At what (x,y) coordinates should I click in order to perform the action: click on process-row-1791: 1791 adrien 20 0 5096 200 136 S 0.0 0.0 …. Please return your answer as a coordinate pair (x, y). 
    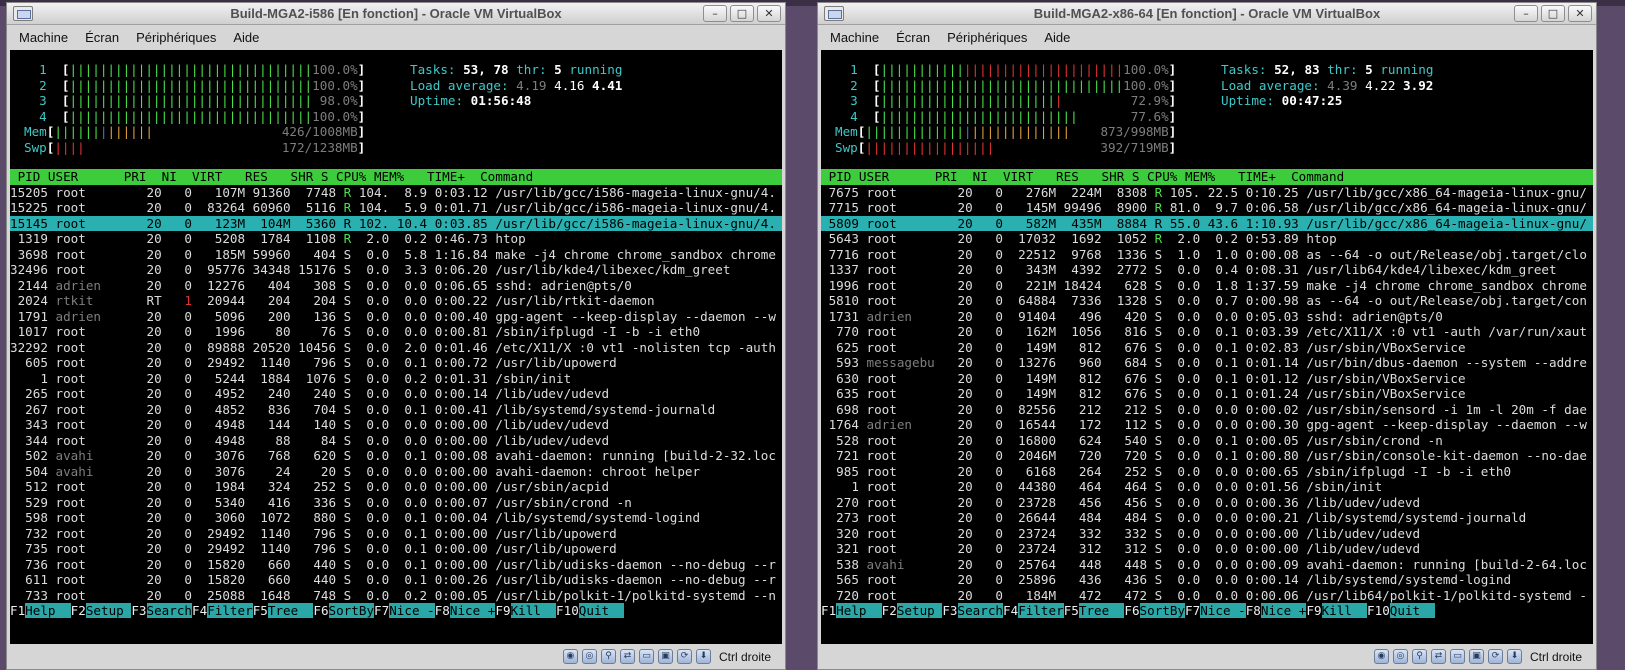
    Looking at the image, I should click on (396, 317).